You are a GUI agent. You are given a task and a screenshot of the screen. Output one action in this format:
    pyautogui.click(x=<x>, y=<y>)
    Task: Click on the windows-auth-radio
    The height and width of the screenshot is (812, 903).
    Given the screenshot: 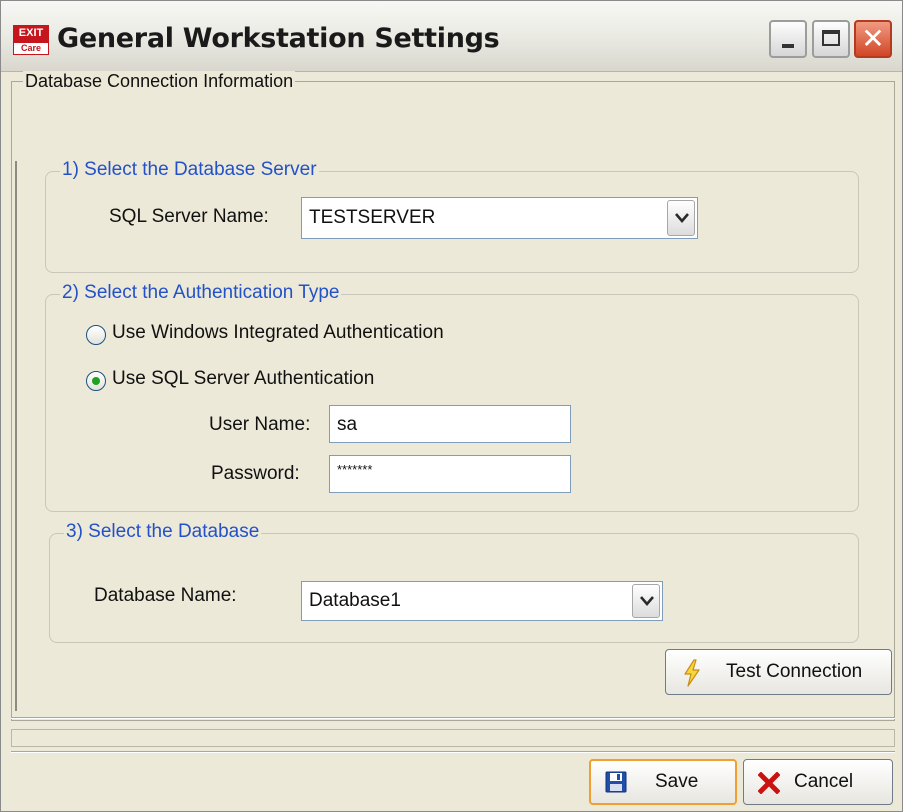 What is the action you would take?
    pyautogui.click(x=96, y=335)
    